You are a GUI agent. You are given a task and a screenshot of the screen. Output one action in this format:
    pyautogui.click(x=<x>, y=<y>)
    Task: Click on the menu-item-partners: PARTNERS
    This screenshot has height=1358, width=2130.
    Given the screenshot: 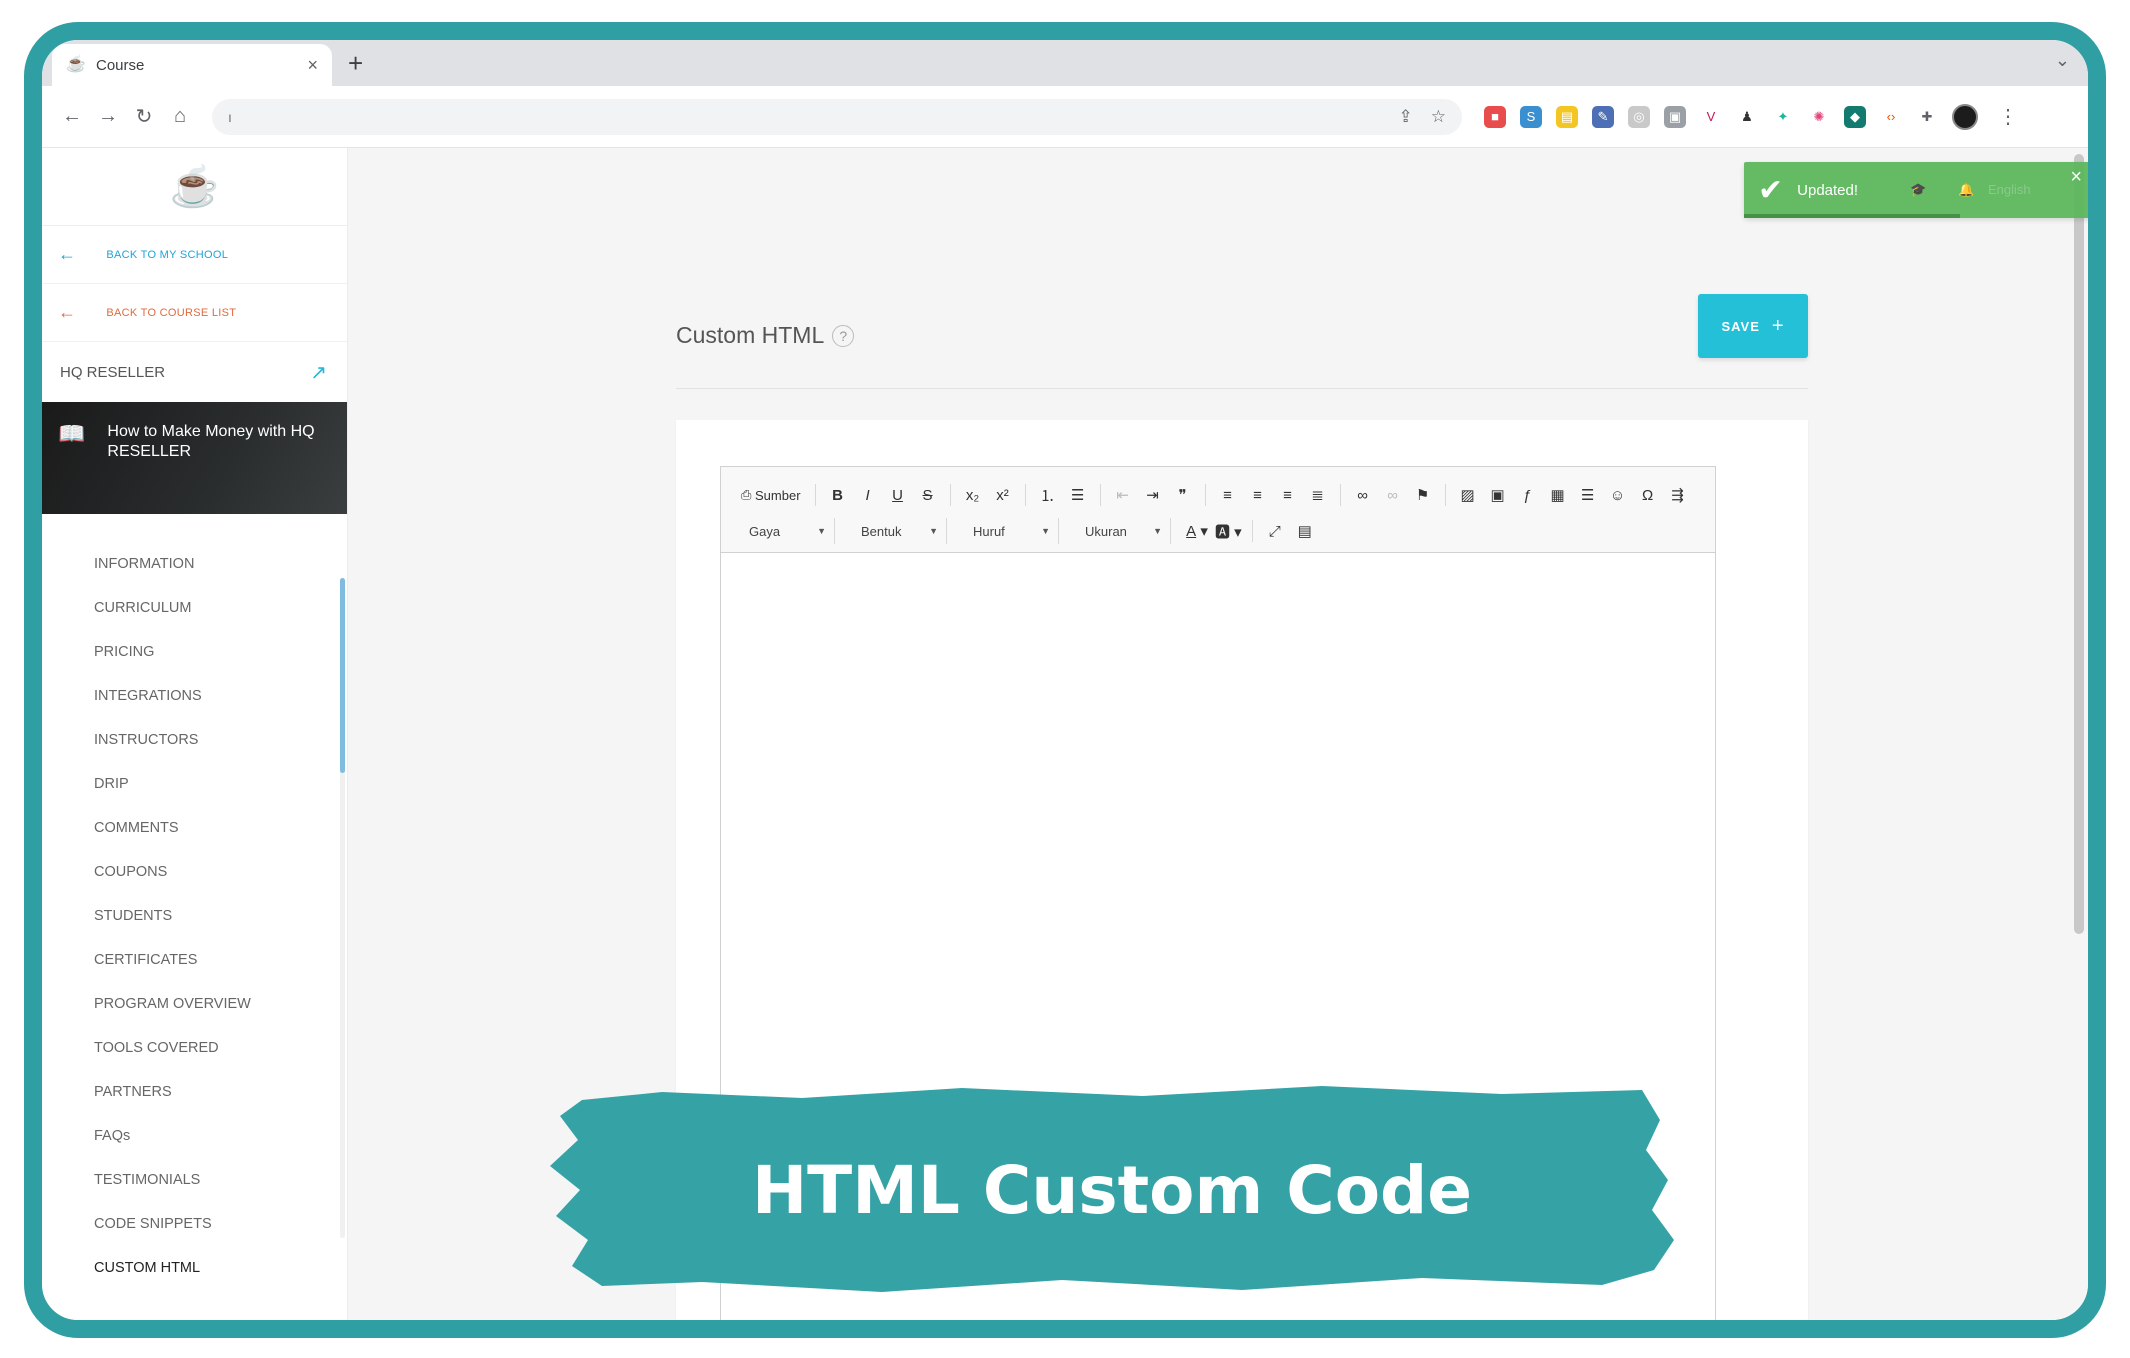 What is the action you would take?
    pyautogui.click(x=194, y=1092)
    